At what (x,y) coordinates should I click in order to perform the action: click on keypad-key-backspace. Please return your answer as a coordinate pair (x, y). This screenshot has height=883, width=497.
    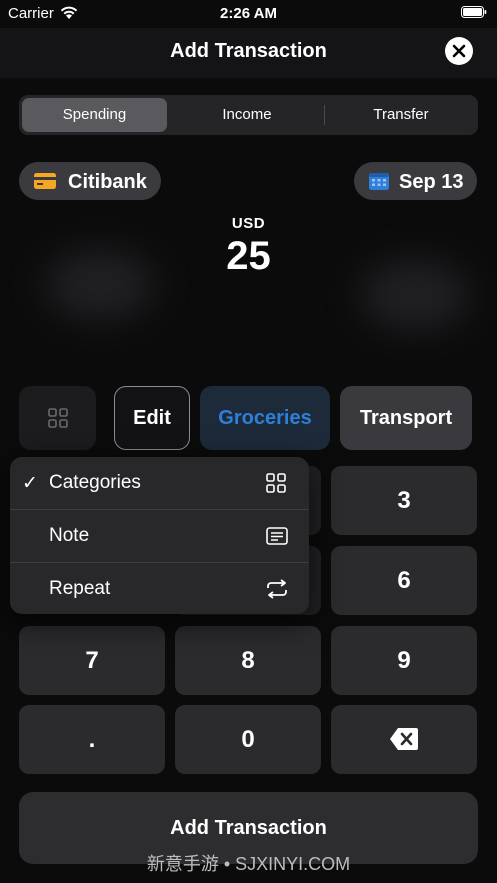
    Looking at the image, I should click on (404, 739).